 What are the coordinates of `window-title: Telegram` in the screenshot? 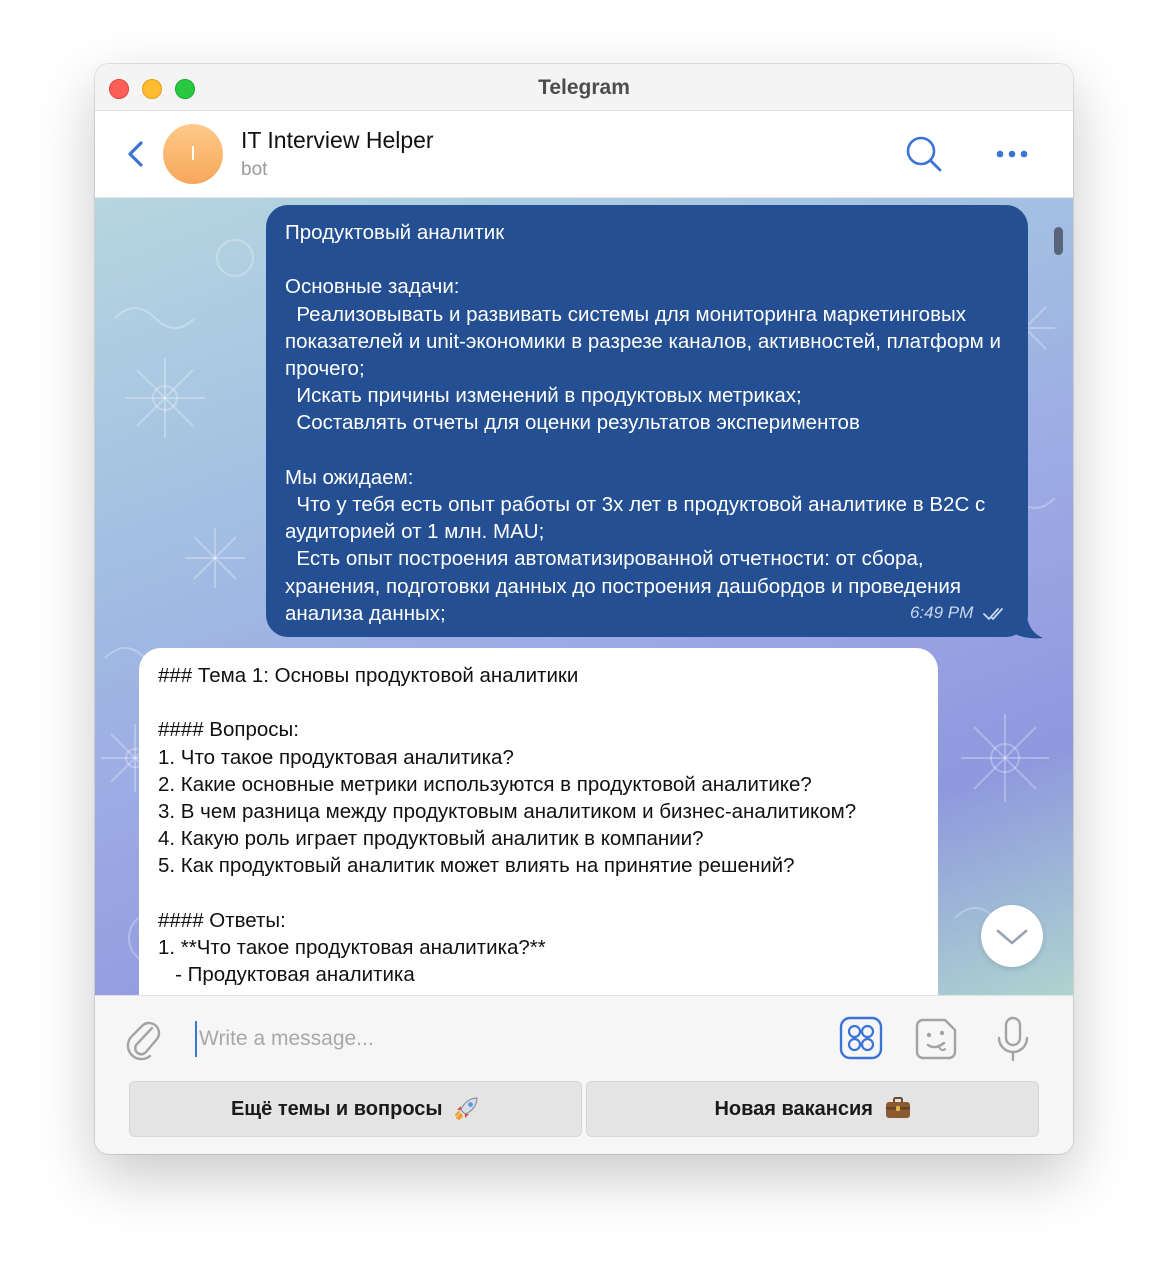 It's located at (584, 87).